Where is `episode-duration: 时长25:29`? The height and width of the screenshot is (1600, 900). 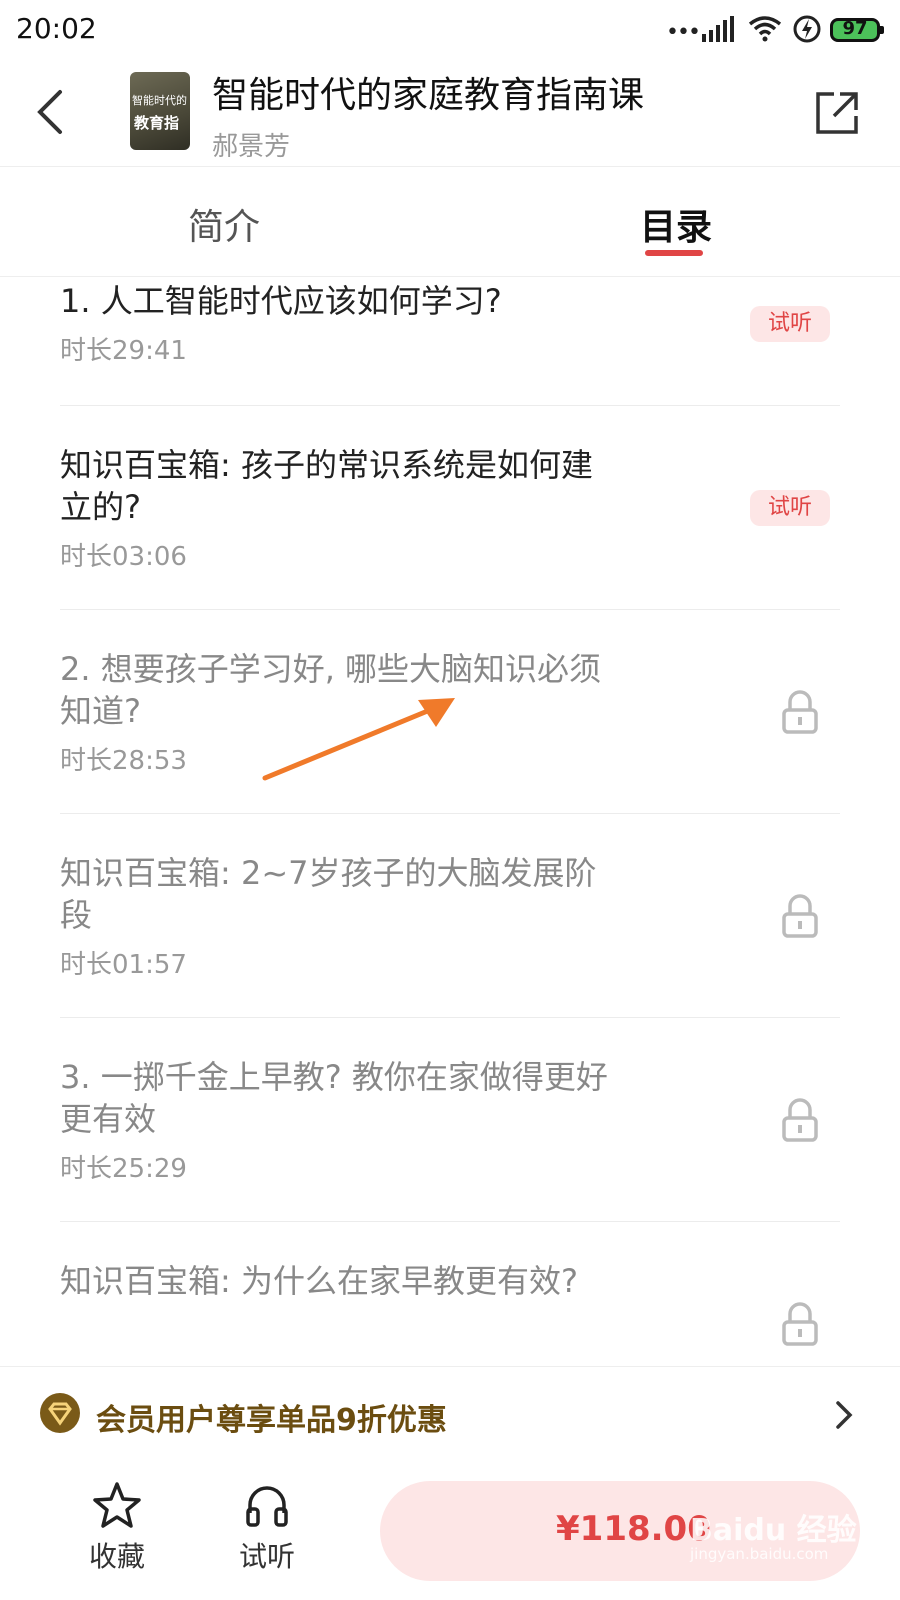 episode-duration: 时长25:29 is located at coordinates (123, 1169).